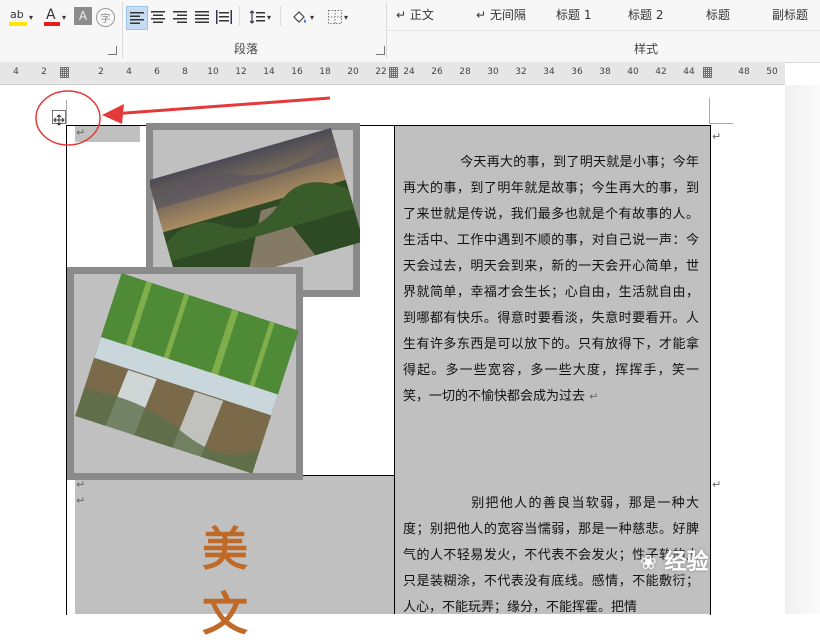 Image resolution: width=820 pixels, height=644 pixels. I want to click on decorative-char-mei: 美, so click(225, 549).